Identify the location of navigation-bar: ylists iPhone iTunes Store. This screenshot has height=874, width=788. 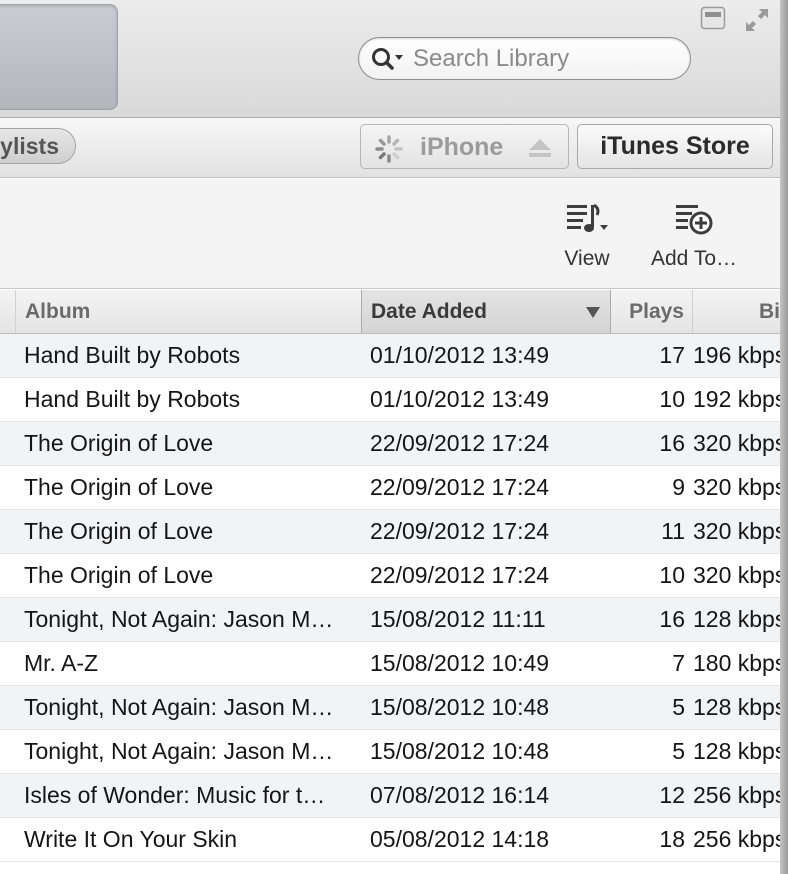
(394, 148).